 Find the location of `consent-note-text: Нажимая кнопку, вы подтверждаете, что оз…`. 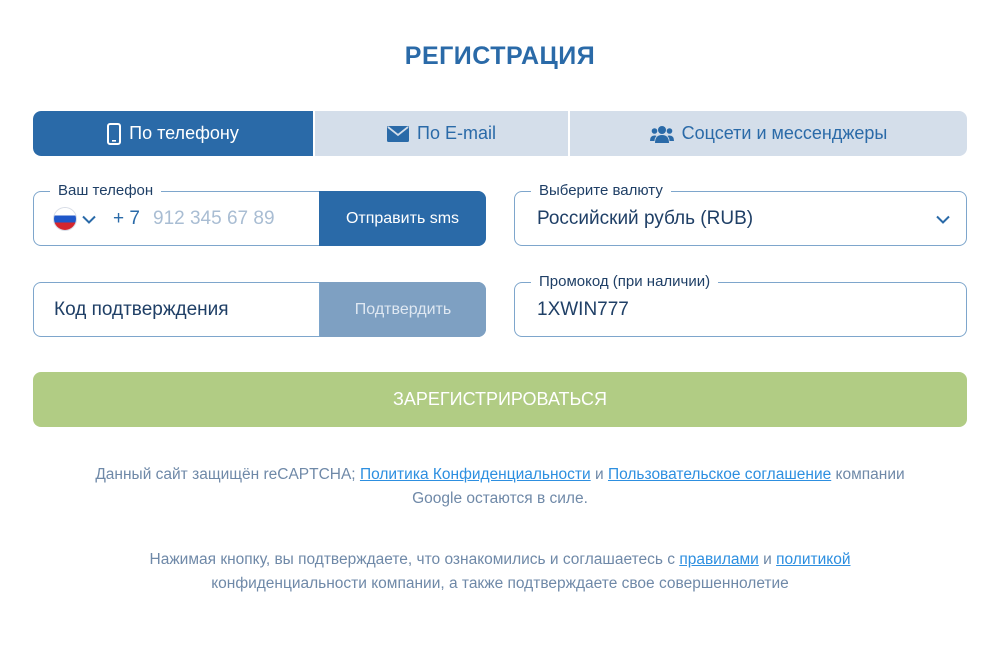

consent-note-text: Нажимая кнопку, вы подтверждаете, что оз… is located at coordinates (414, 559).